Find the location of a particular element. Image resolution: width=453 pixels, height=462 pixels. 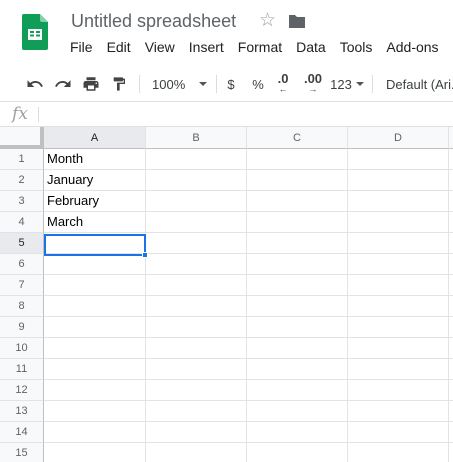

menu-add-ons: Add-ons is located at coordinates (412, 47).